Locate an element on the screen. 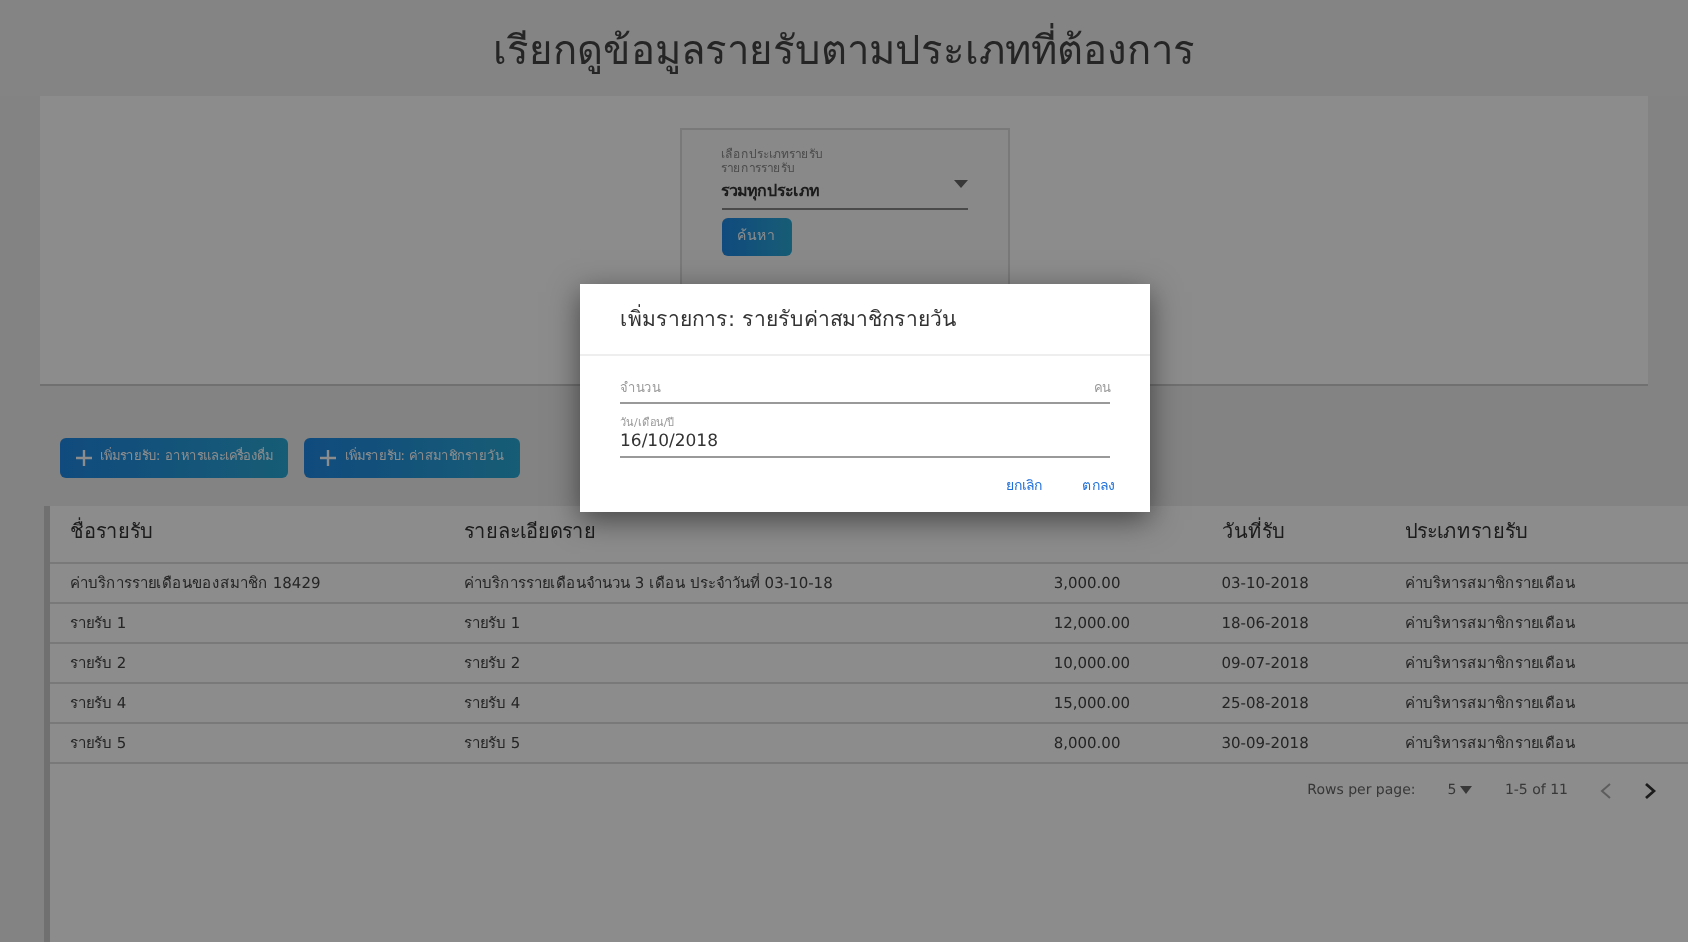 The height and width of the screenshot is (942, 1688). column-header: ประเภทรายรับ is located at coordinates (1465, 533).